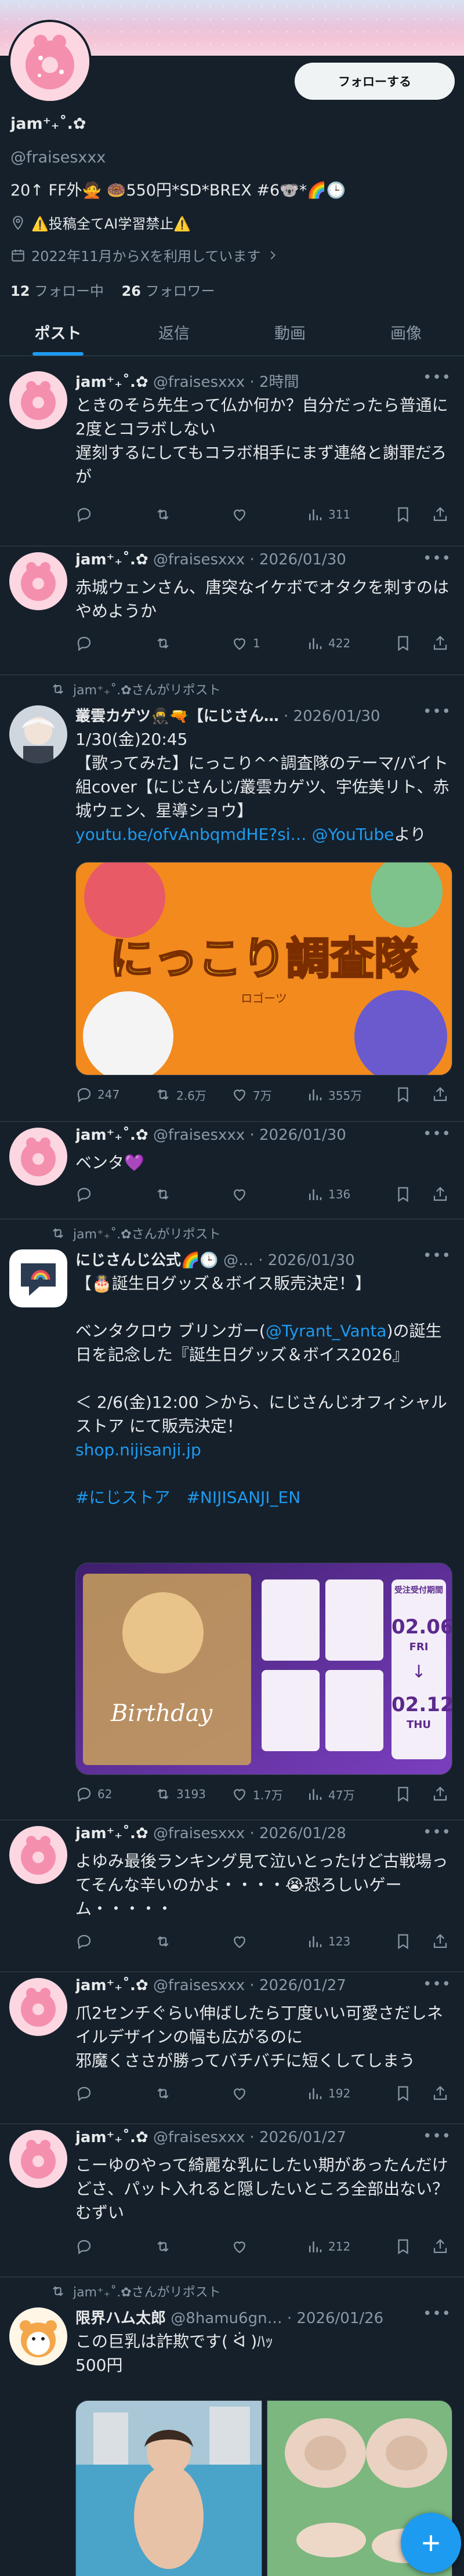 This screenshot has height=2576, width=464. I want to click on tab-replies: 返信, so click(174, 334).